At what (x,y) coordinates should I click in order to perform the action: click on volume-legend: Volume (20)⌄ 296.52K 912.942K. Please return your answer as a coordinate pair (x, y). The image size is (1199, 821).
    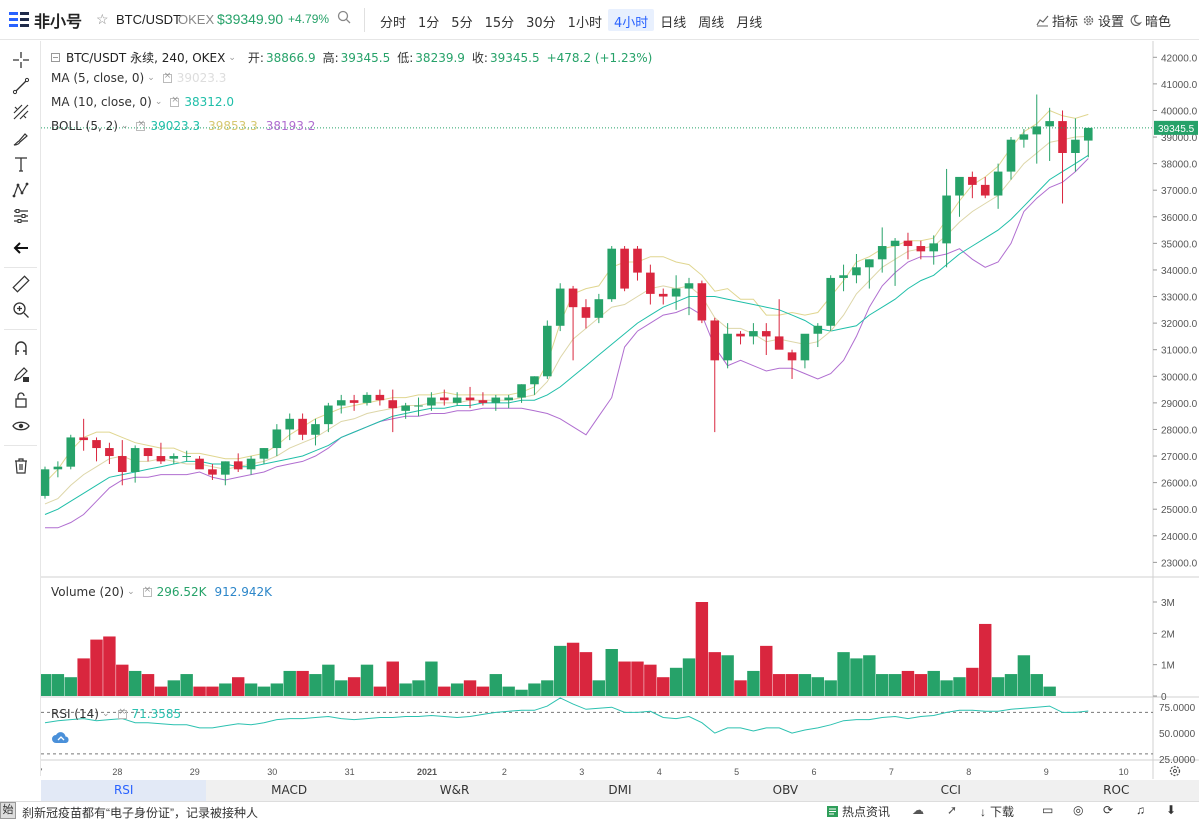
    Looking at the image, I should click on (161, 592).